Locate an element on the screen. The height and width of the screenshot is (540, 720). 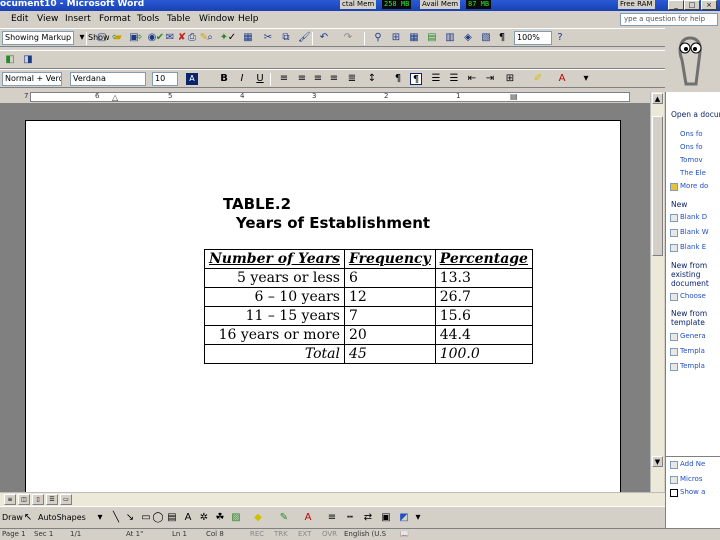
menu-format: Format is located at coordinates (115, 19).